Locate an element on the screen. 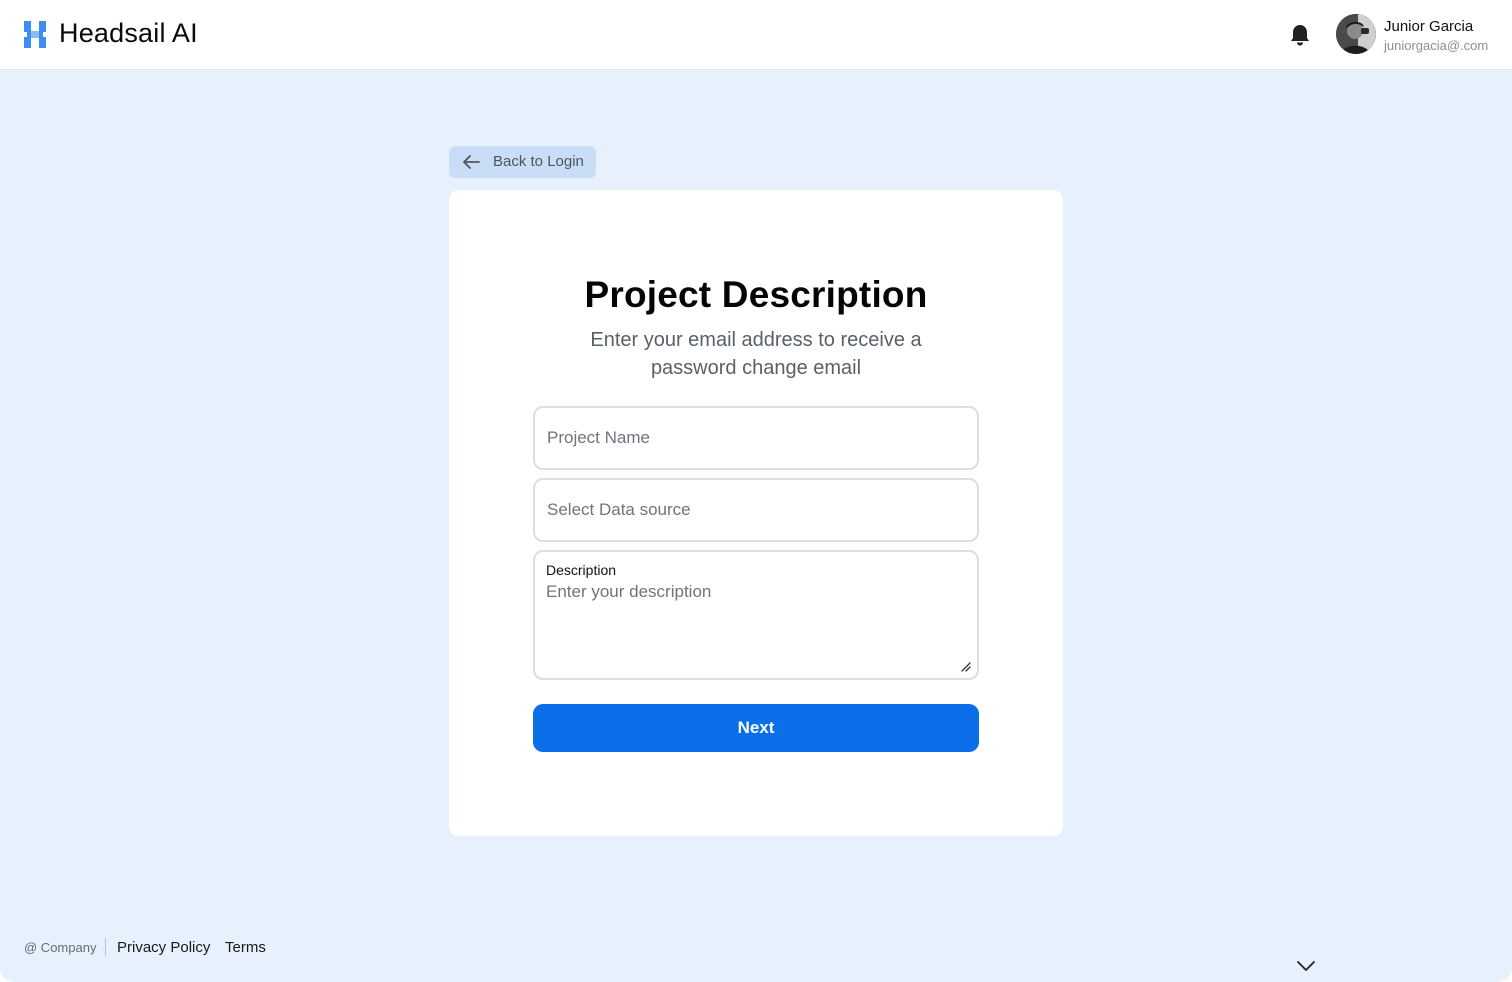 The image size is (1512, 982). description-field: Description is located at coordinates (756, 615).